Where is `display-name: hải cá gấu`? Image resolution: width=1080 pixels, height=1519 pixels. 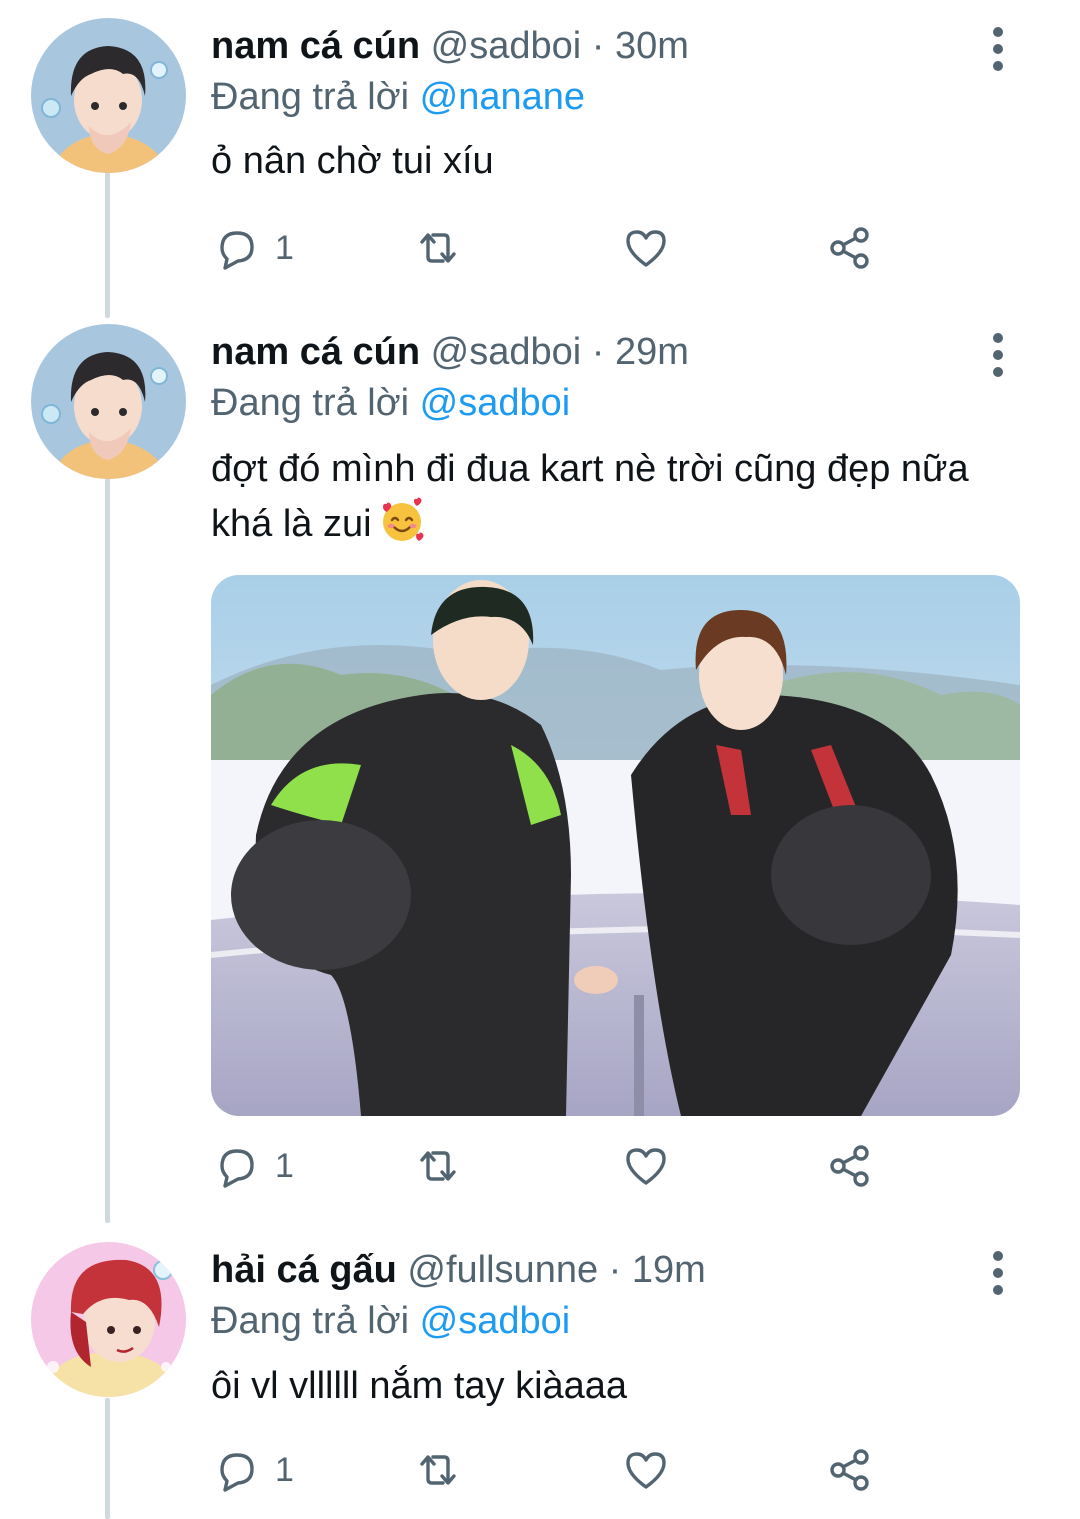
display-name: hải cá gấu is located at coordinates (304, 1270).